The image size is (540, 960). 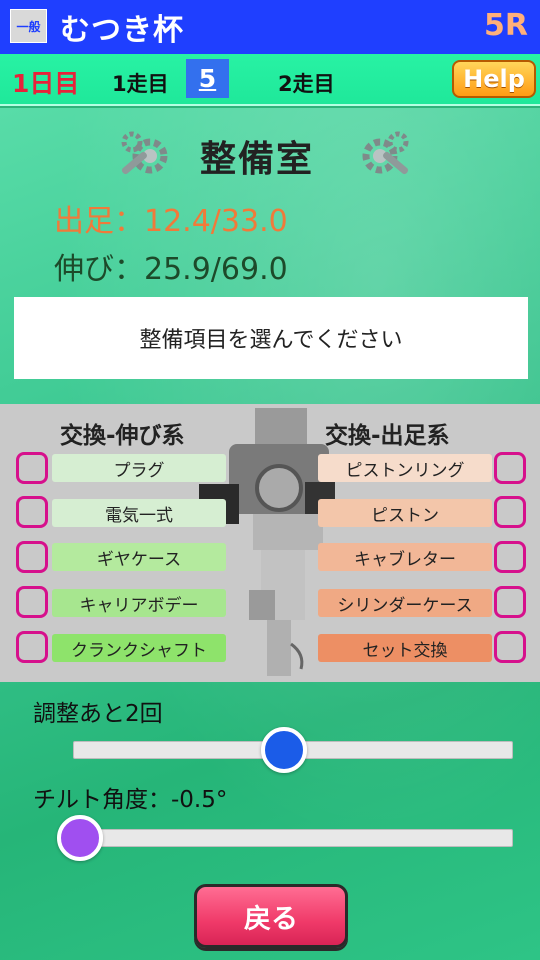 What do you see at coordinates (140, 84) in the screenshot?
I see `run1-label: 1走目` at bounding box center [140, 84].